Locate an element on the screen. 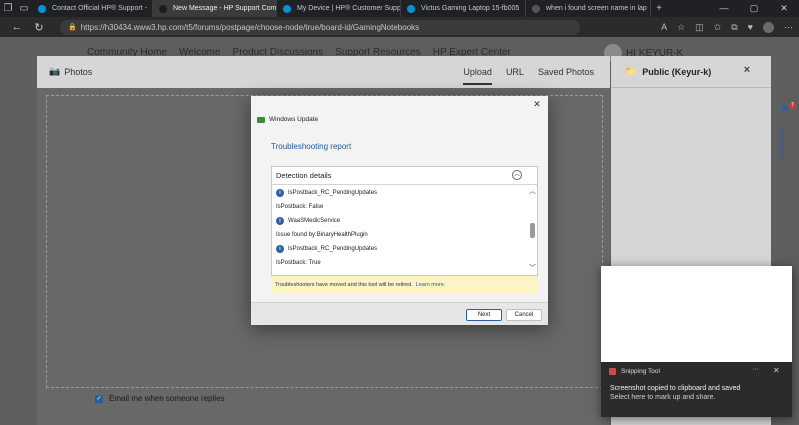 The image size is (799, 425). window-controls: — ▢ ✕ is located at coordinates (754, 8).